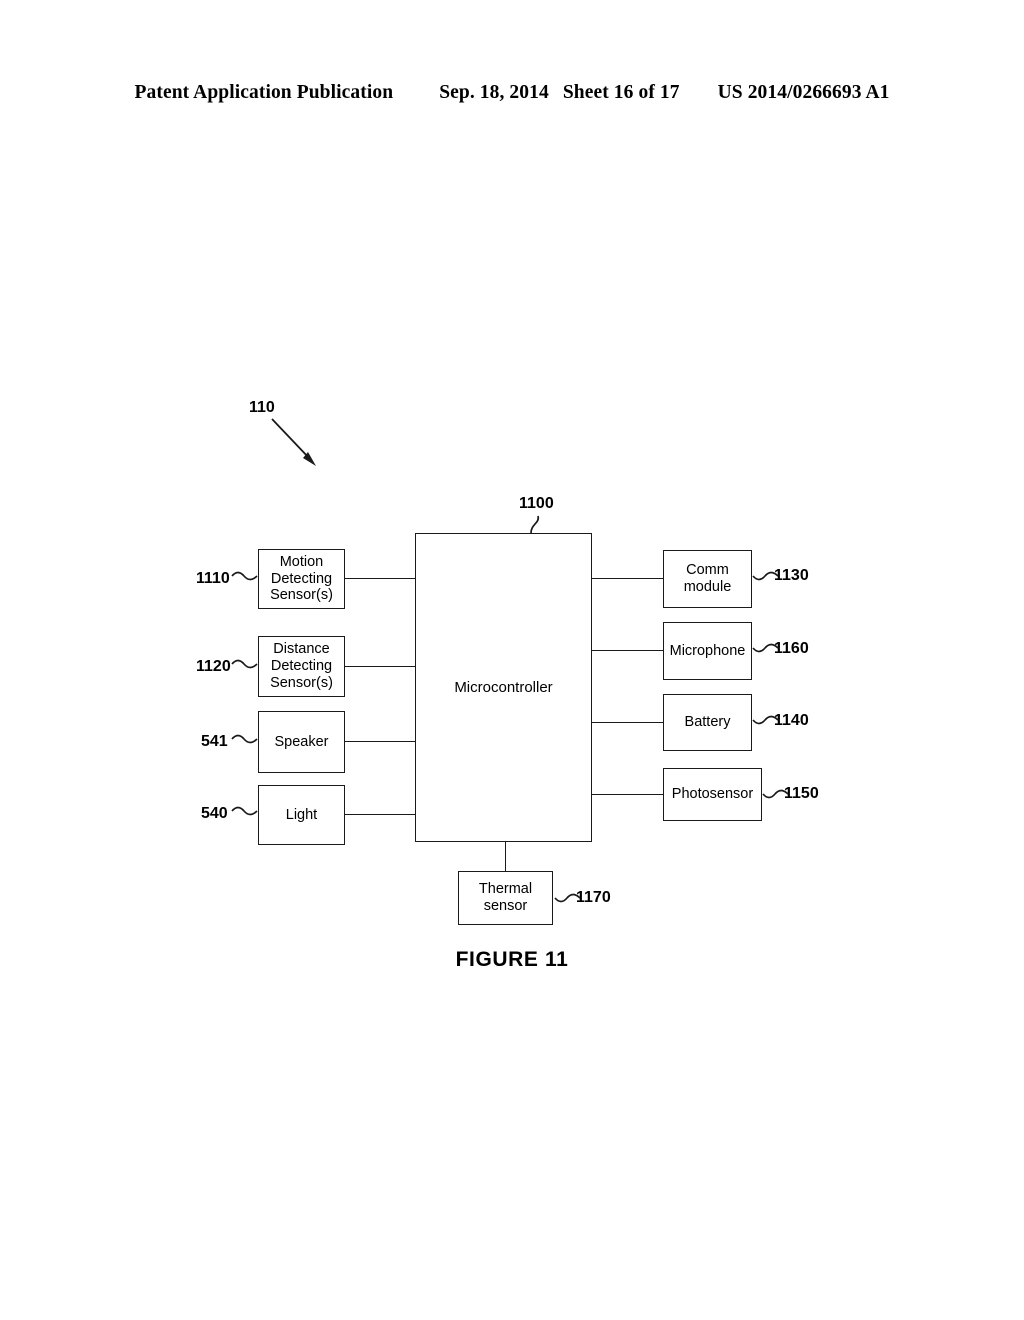 This screenshot has width=1024, height=1320. What do you see at coordinates (791, 720) in the screenshot?
I see `refnum-battery: 1140` at bounding box center [791, 720].